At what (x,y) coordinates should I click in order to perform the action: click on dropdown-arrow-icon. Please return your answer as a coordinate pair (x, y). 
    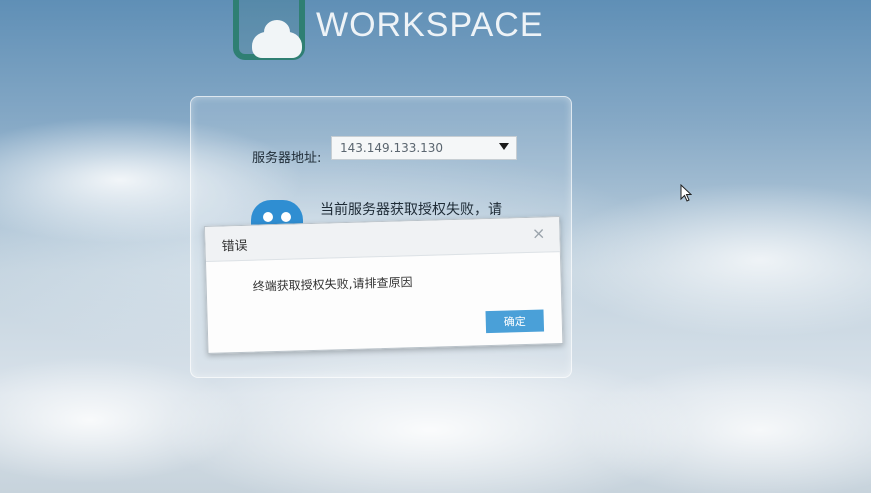
    Looking at the image, I should click on (504, 146).